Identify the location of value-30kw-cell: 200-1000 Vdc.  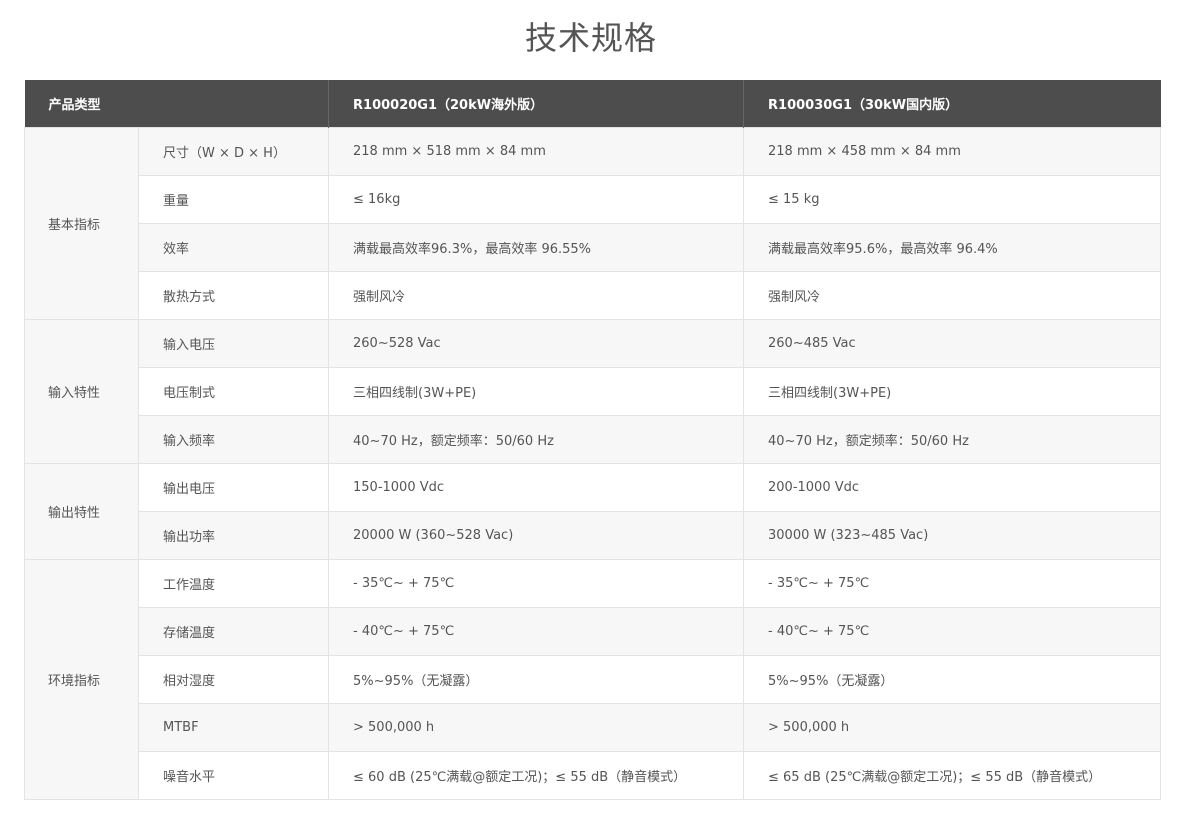
(952, 487).